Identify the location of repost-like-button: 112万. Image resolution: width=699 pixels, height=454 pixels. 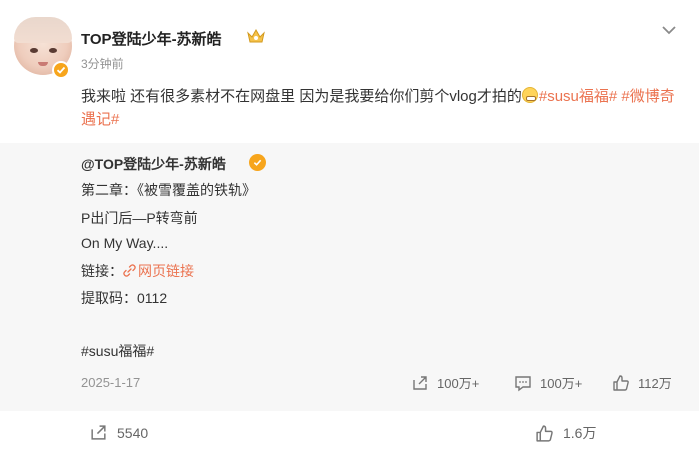
(642, 382).